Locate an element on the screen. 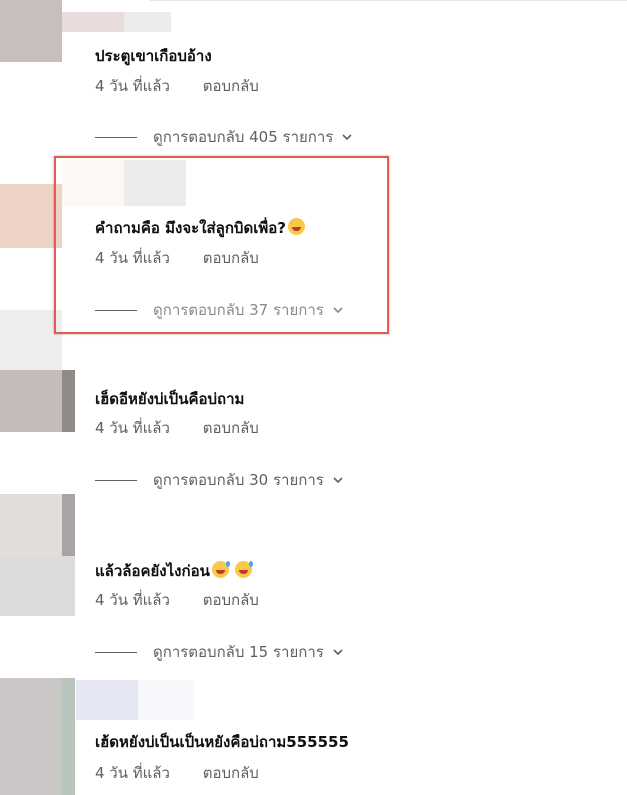 This screenshot has width=627, height=795. comment-text: เฮ้ดหยังบ่เป็นเป็นหยังคือบ่ถาม555555 is located at coordinates (222, 742).